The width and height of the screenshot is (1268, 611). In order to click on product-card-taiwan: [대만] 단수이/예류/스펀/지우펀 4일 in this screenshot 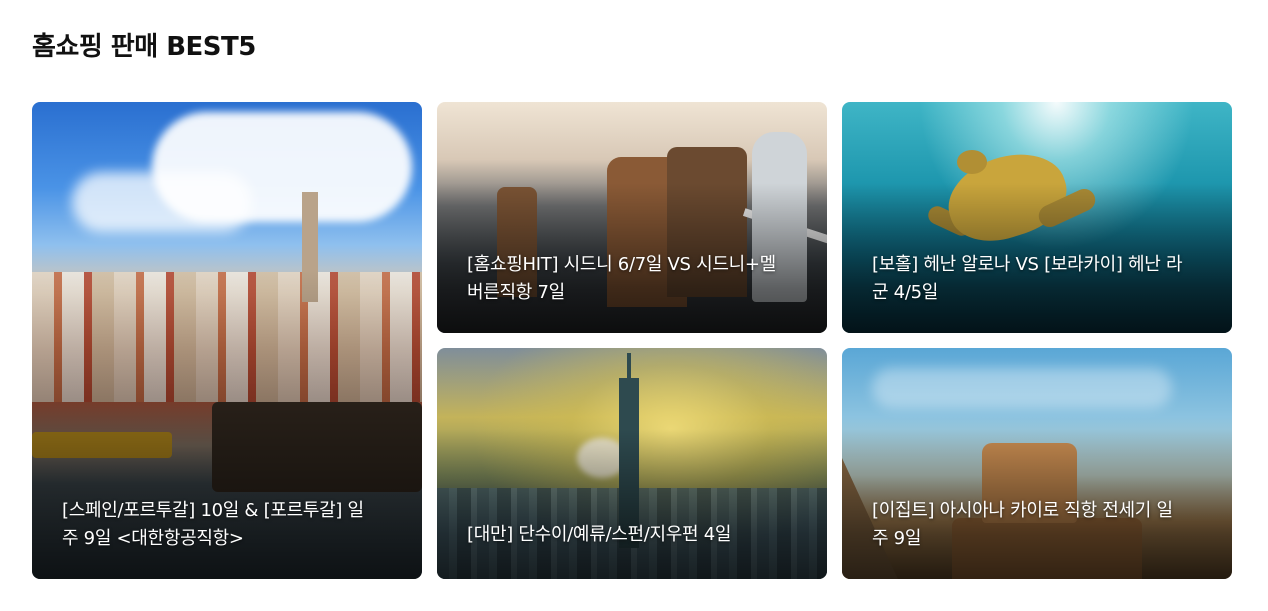, I will do `click(632, 463)`.